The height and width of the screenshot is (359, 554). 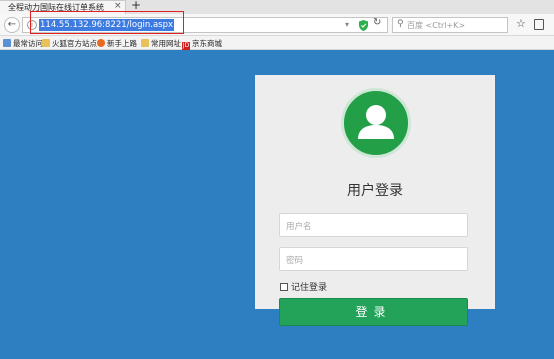 What do you see at coordinates (309, 288) in the screenshot?
I see `remember-label: 记住登录` at bounding box center [309, 288].